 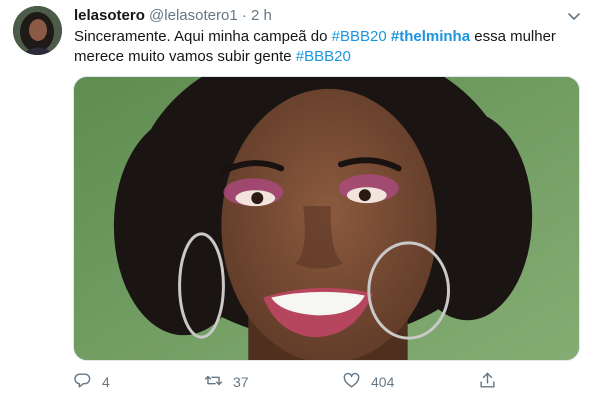 I want to click on like-button: 404, so click(x=368, y=382).